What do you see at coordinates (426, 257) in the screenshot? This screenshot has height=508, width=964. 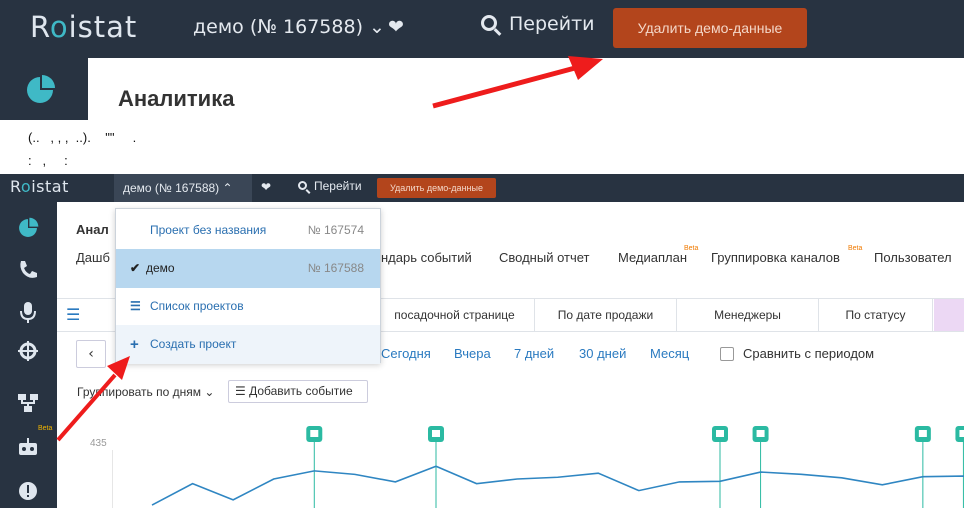 I see `tab-event-calendar: ндарь событий` at bounding box center [426, 257].